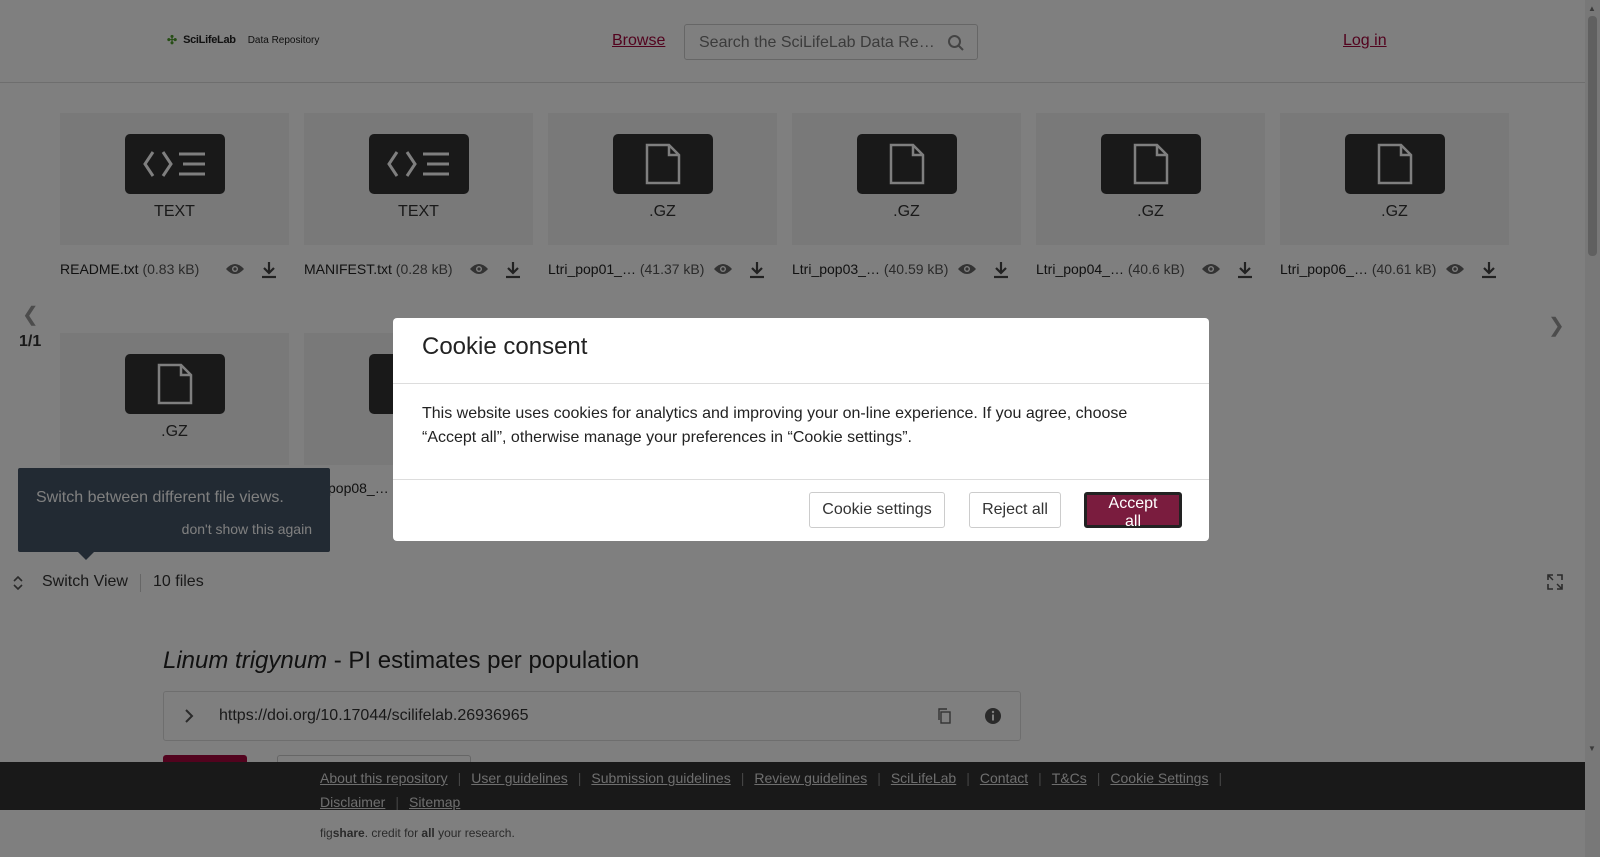 The width and height of the screenshot is (1600, 857). I want to click on cookie-settings-button: Cookie settings, so click(877, 510).